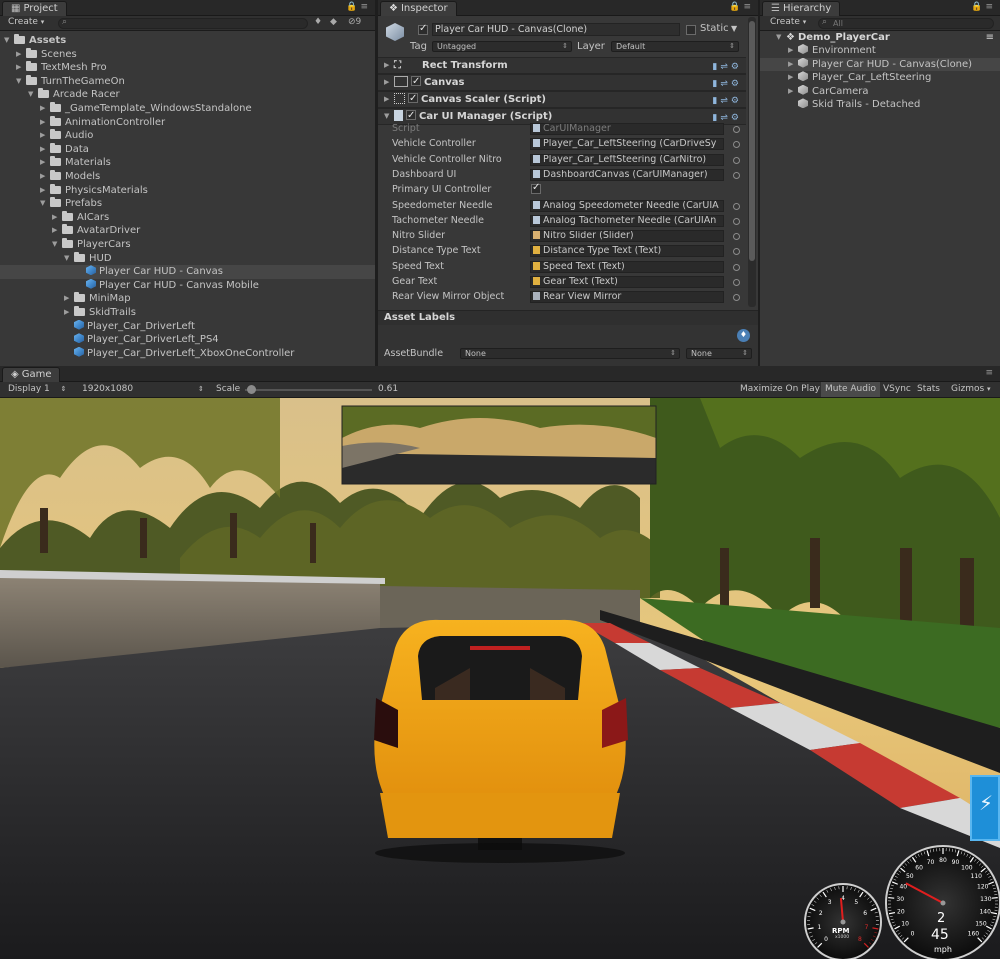  Describe the element at coordinates (187, 313) in the screenshot. I see `project-folder-item: ▶ SkidTrails` at that location.